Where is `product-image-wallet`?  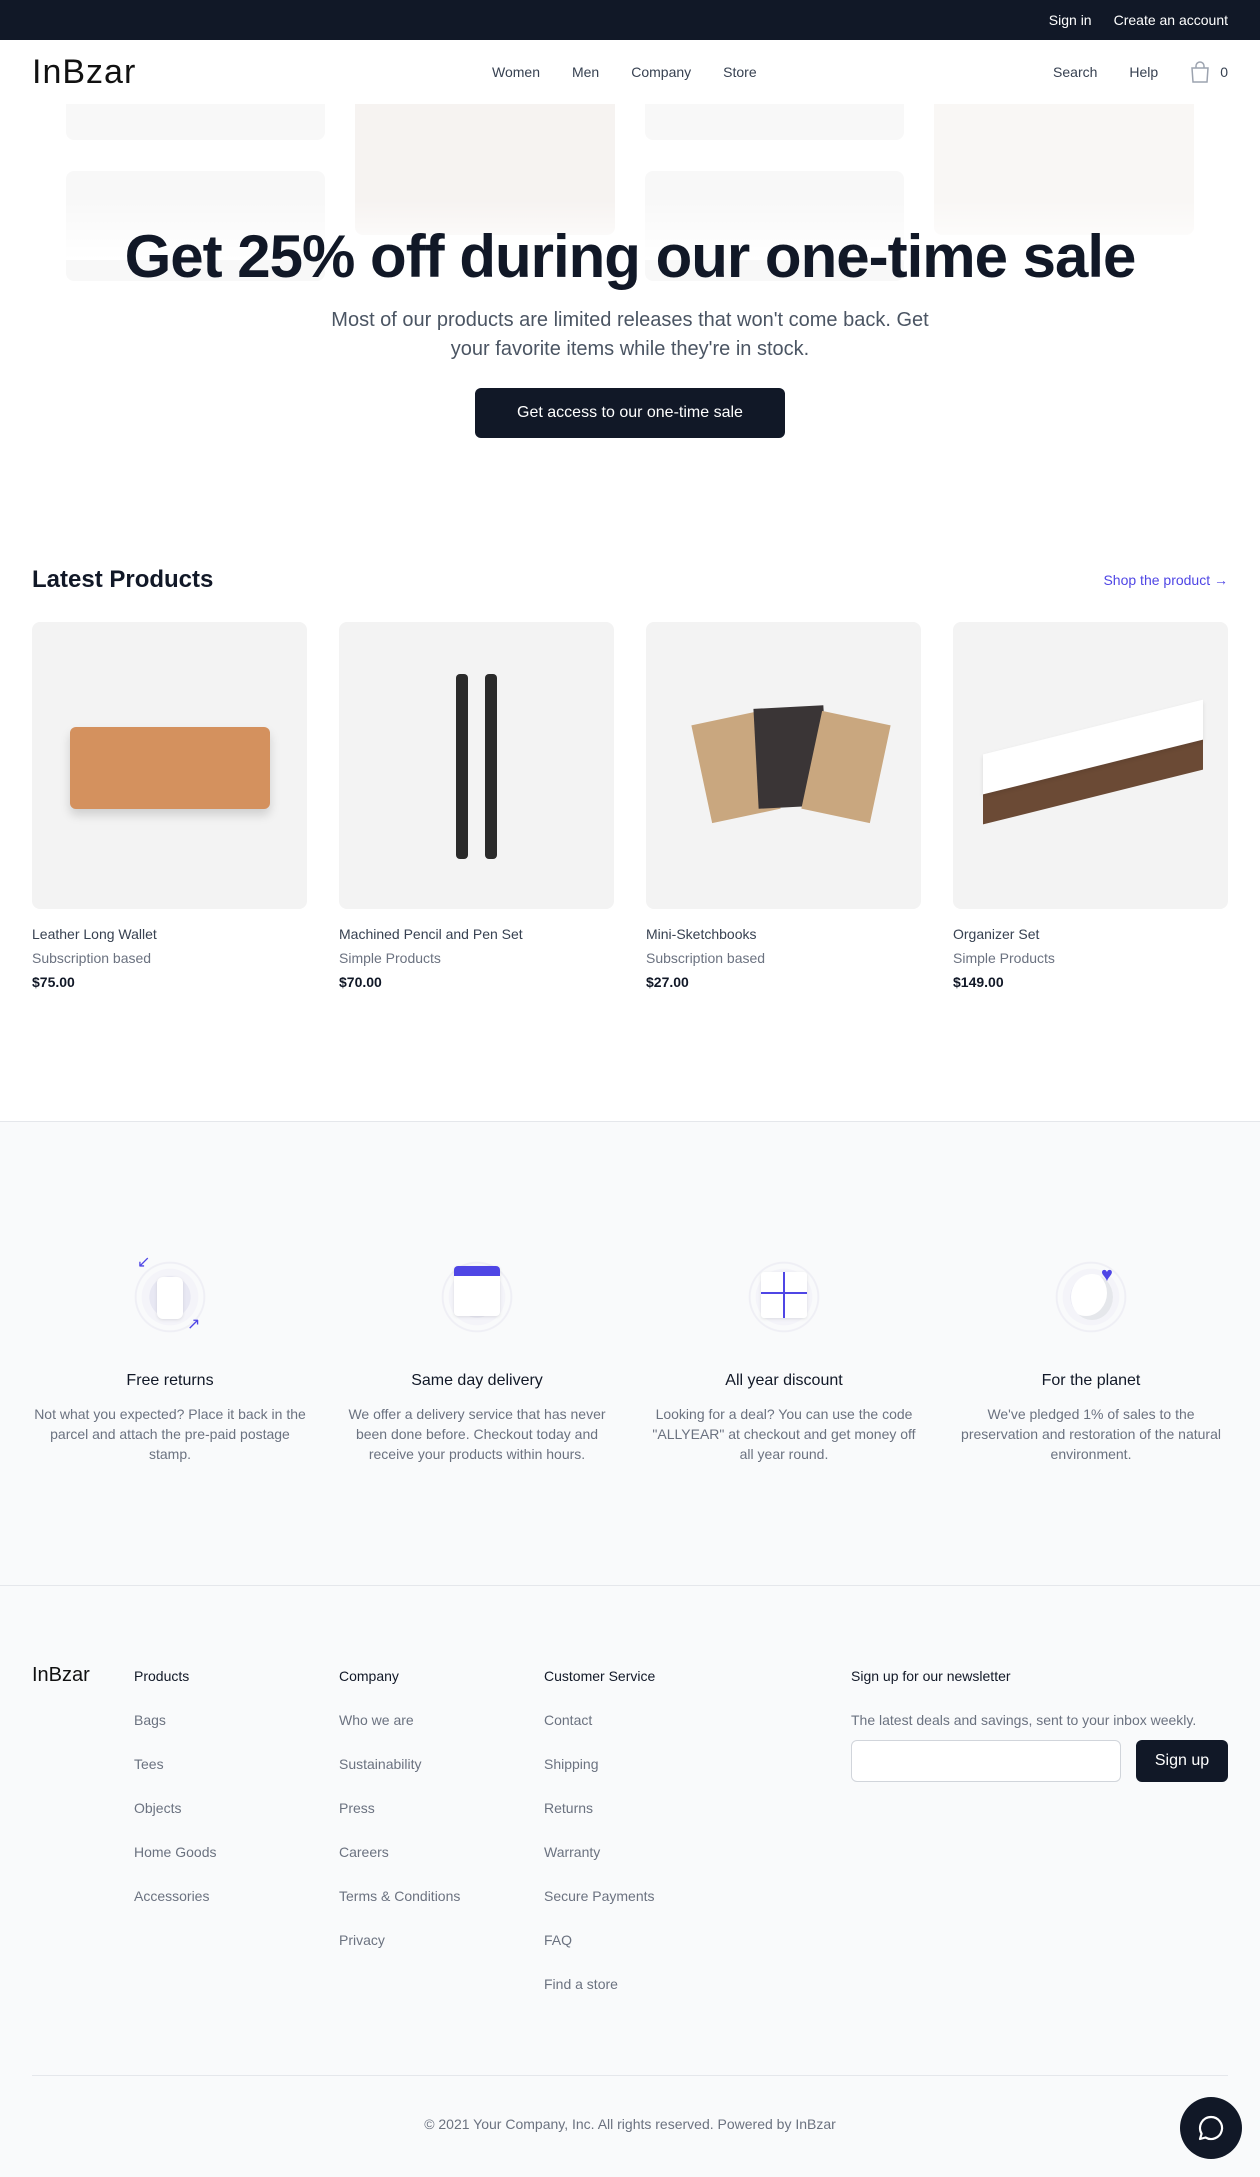
product-image-wallet is located at coordinates (169, 765).